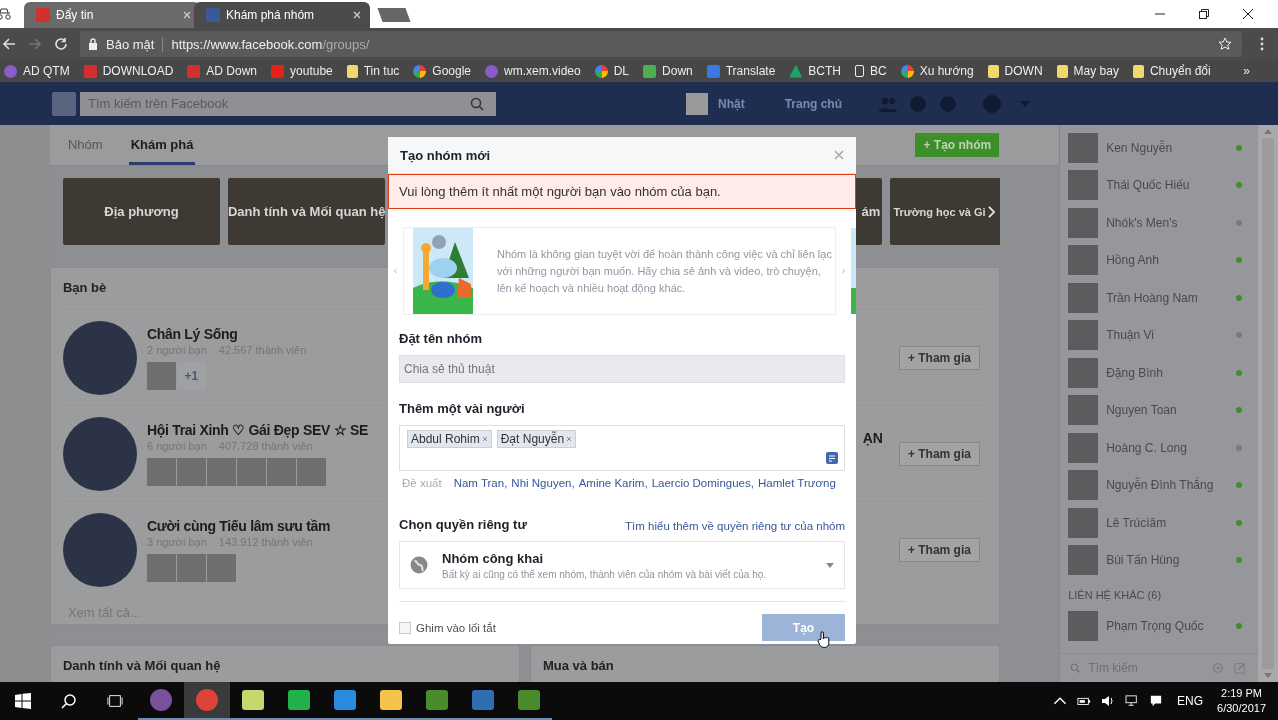 The height and width of the screenshot is (720, 1278). I want to click on address-bar: Bảo mật https://www.facebook.com/groups/, so click(661, 44).